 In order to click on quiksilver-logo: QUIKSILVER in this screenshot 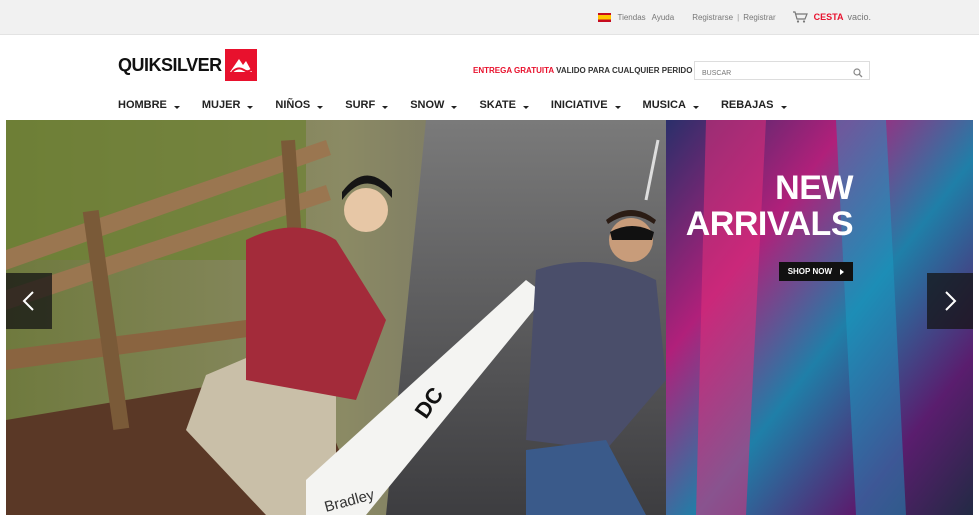, I will do `click(187, 65)`.